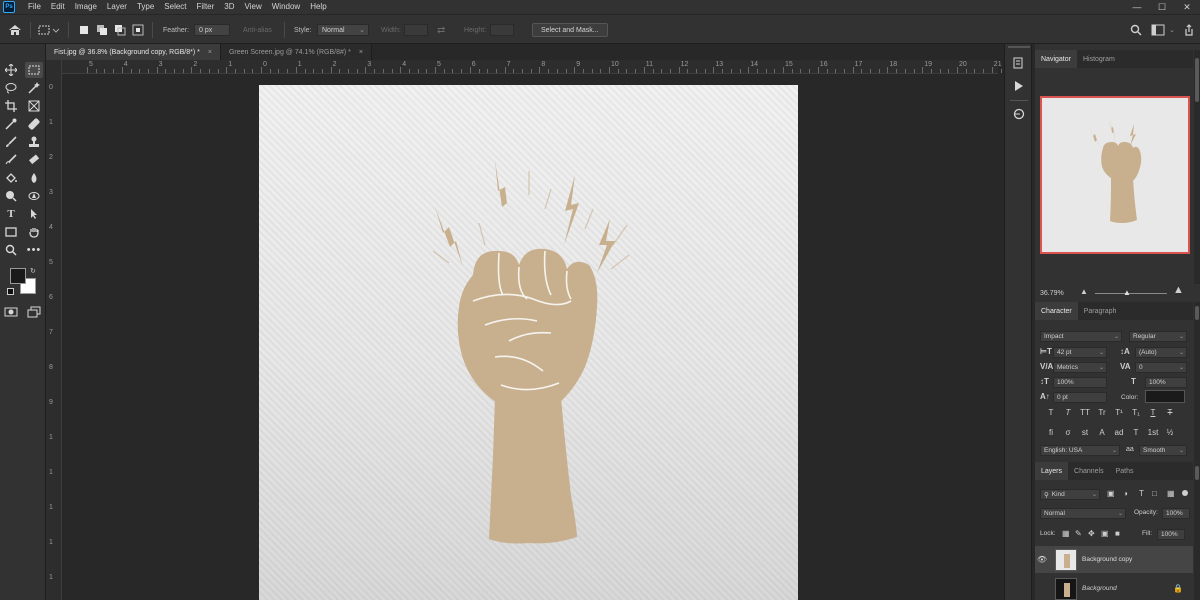 Image resolution: width=1200 pixels, height=600 pixels. I want to click on menu-select: Select, so click(175, 7).